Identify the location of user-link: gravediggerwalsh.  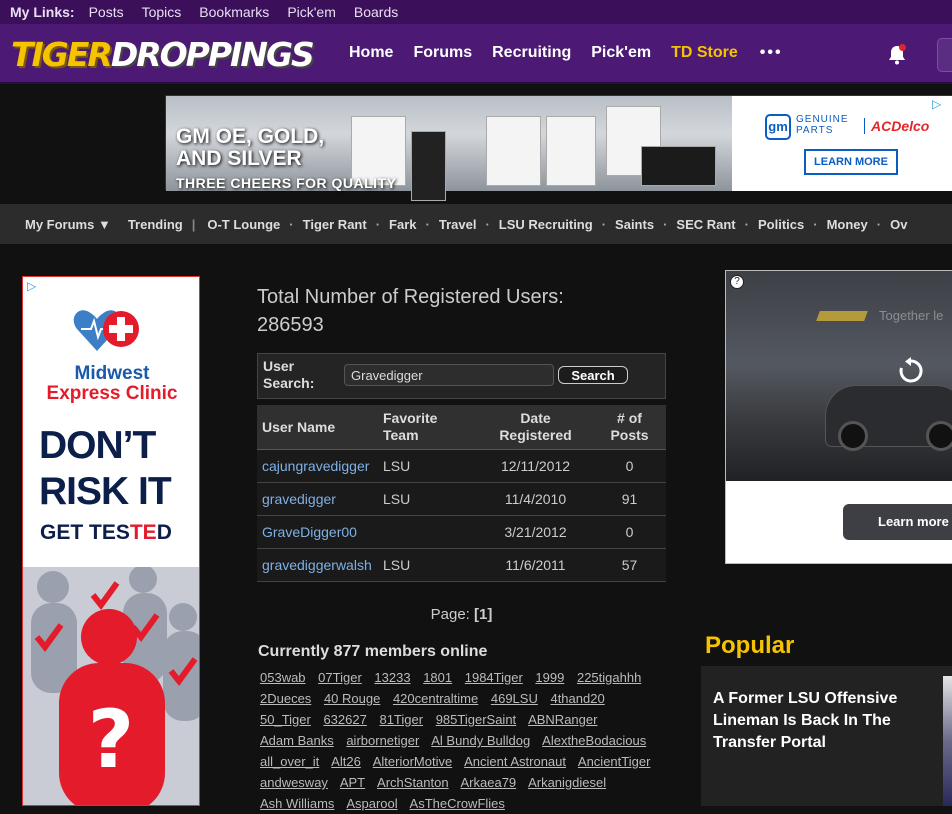
(317, 565).